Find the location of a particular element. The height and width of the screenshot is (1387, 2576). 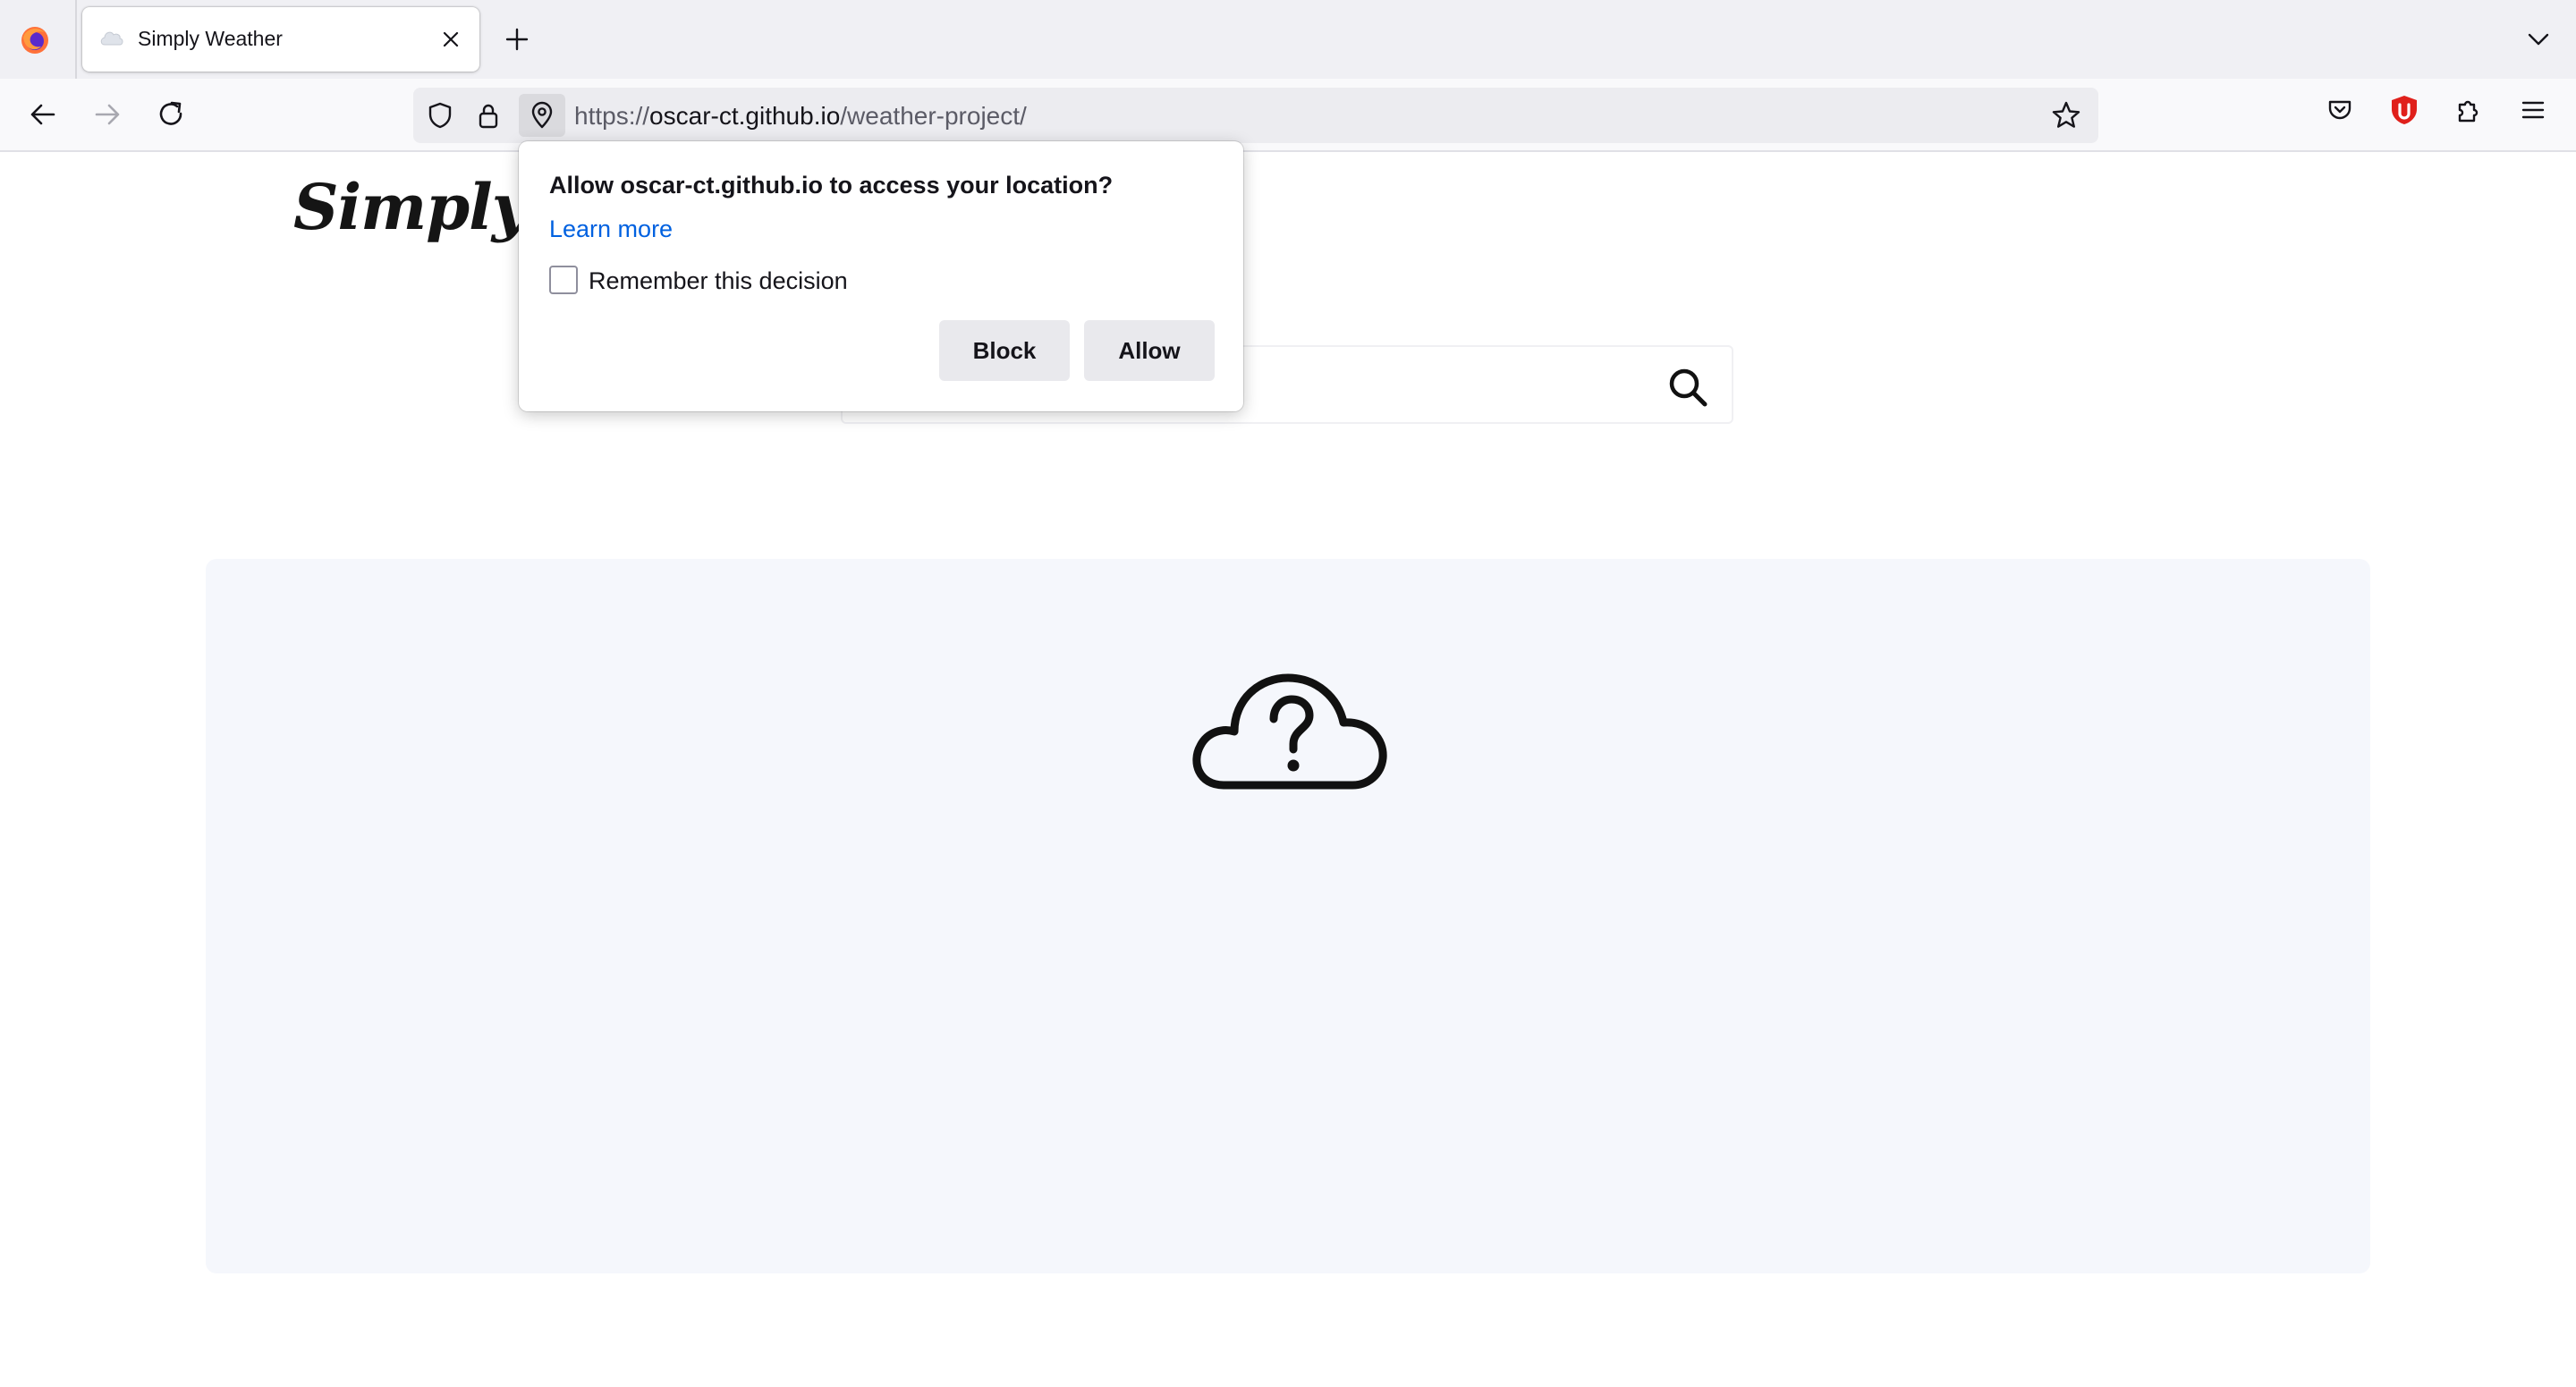

remember-decision-label: Remember this decision is located at coordinates (718, 281).